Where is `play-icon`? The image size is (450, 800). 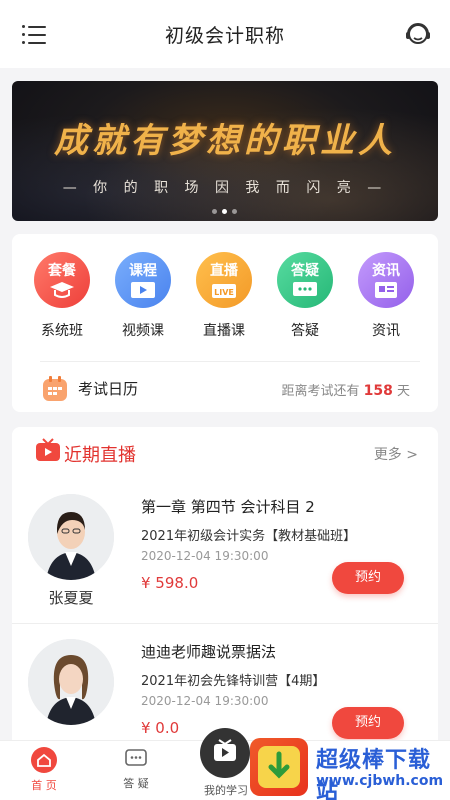 play-icon is located at coordinates (143, 290).